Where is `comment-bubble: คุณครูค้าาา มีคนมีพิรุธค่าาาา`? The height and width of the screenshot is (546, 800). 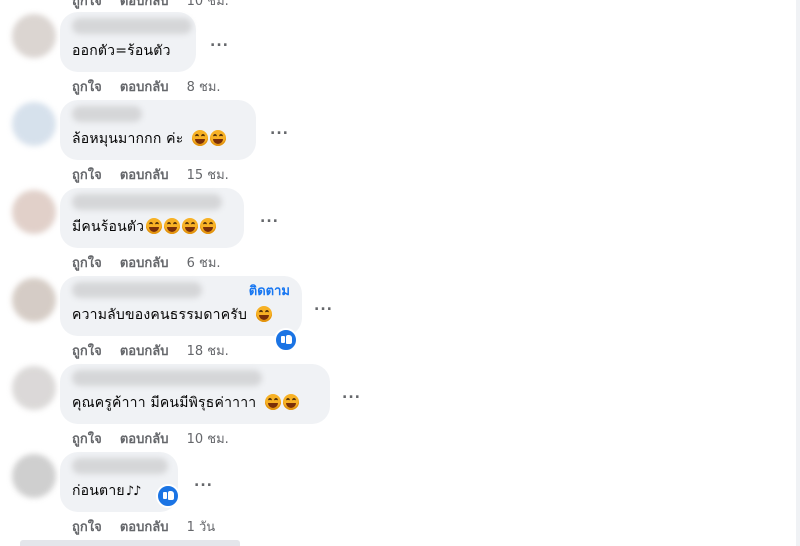
comment-bubble: คุณครูค้าาา มีคนมีพิรุธค่าาาา is located at coordinates (195, 394).